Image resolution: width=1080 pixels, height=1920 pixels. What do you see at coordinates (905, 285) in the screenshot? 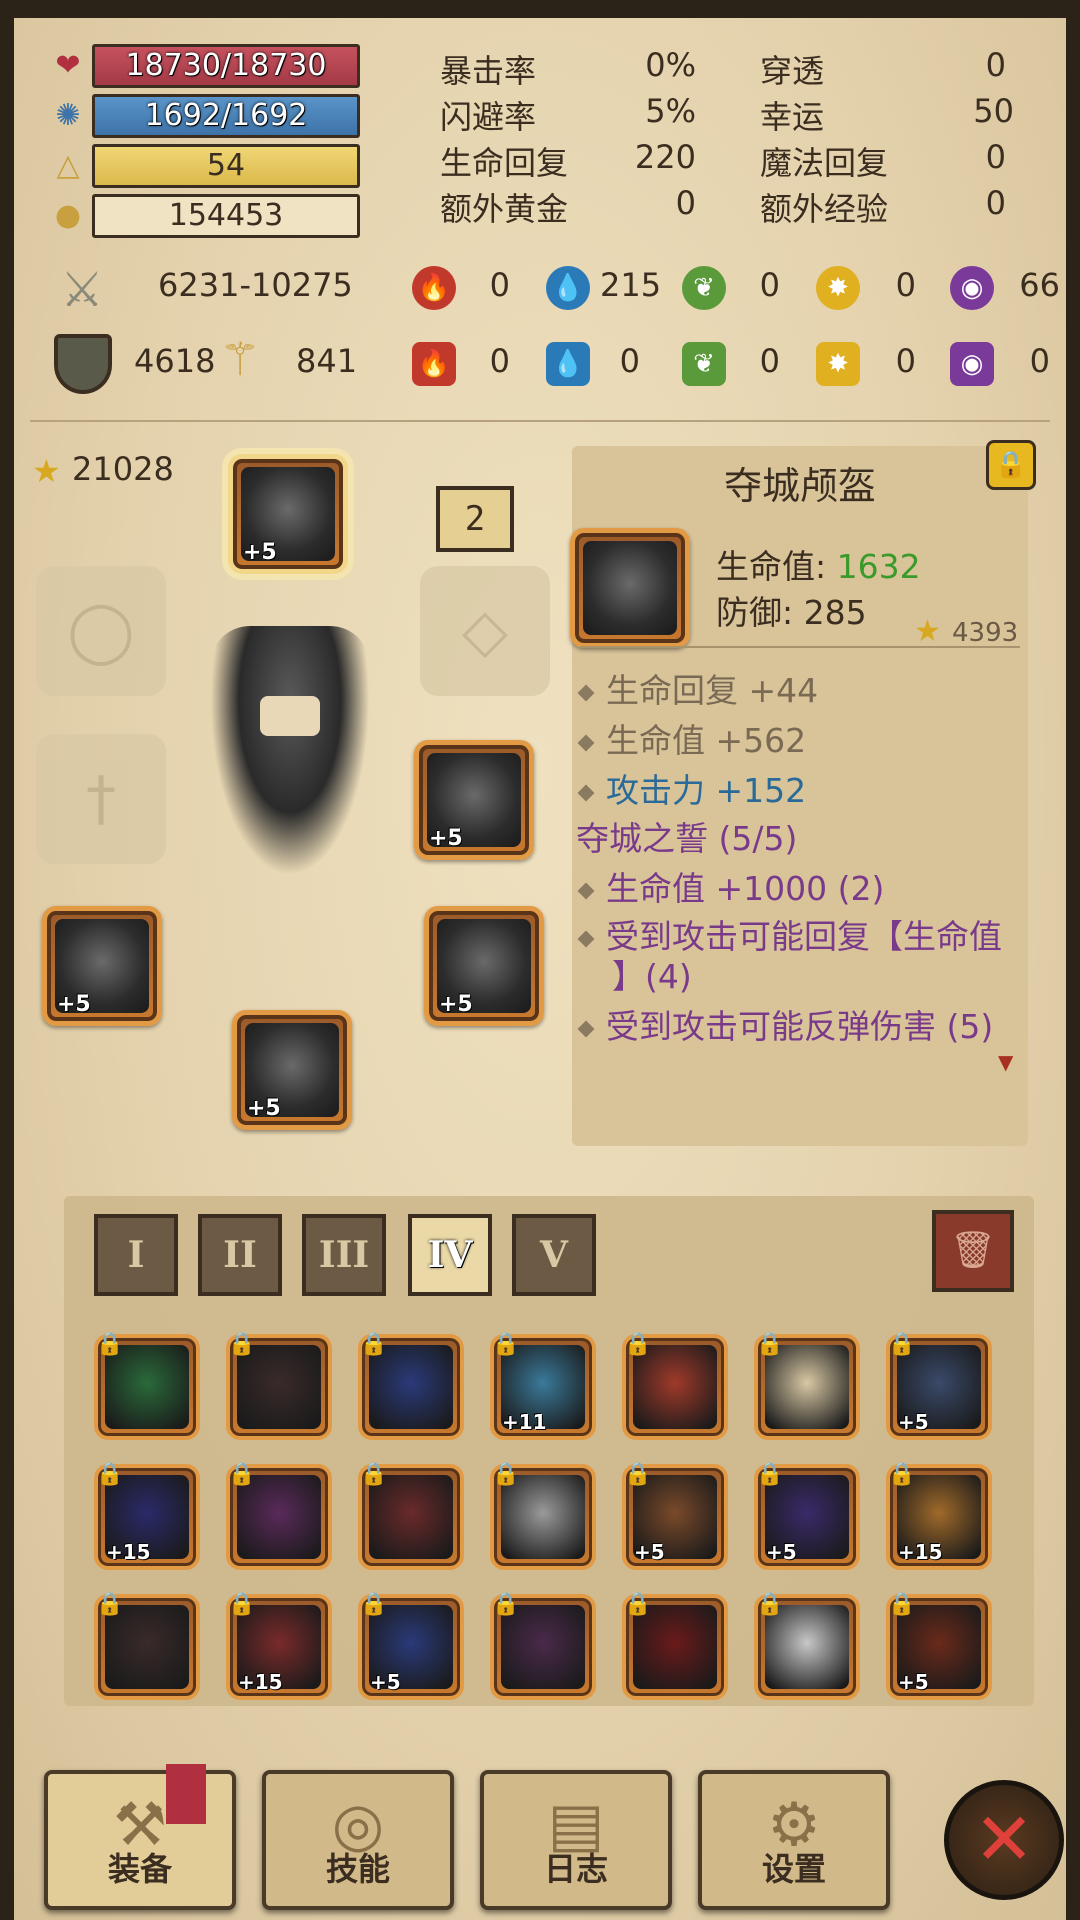
I see `lightning-attack: 0` at bounding box center [905, 285].